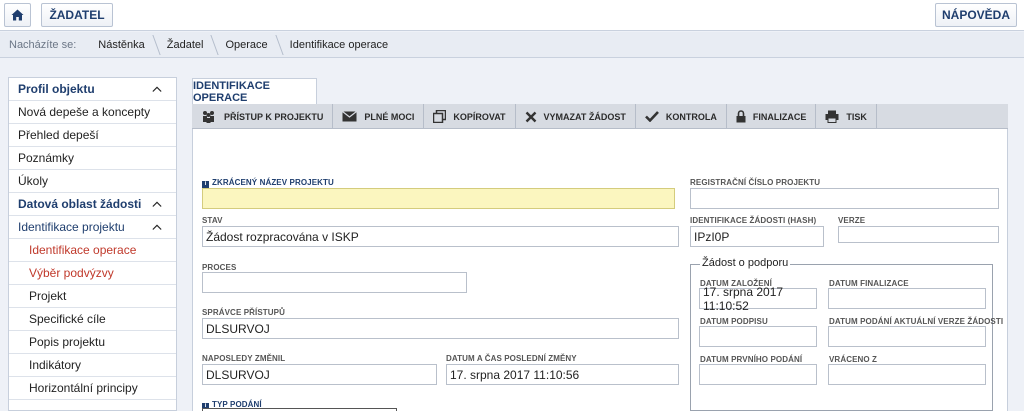 This screenshot has width=1024, height=411. Describe the element at coordinates (212, 220) in the screenshot. I see `state-label: STAV` at that location.